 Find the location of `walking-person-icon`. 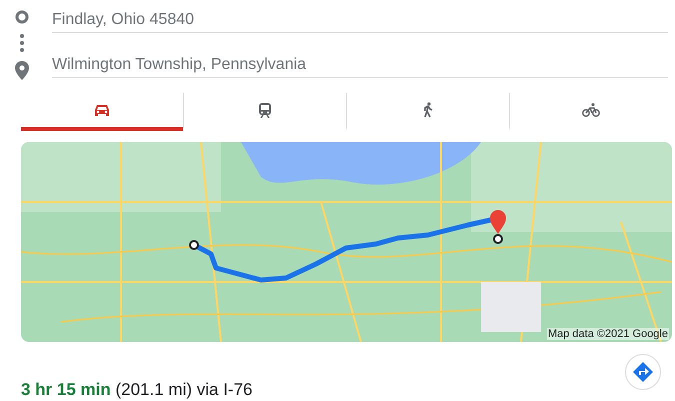

walking-person-icon is located at coordinates (428, 110).